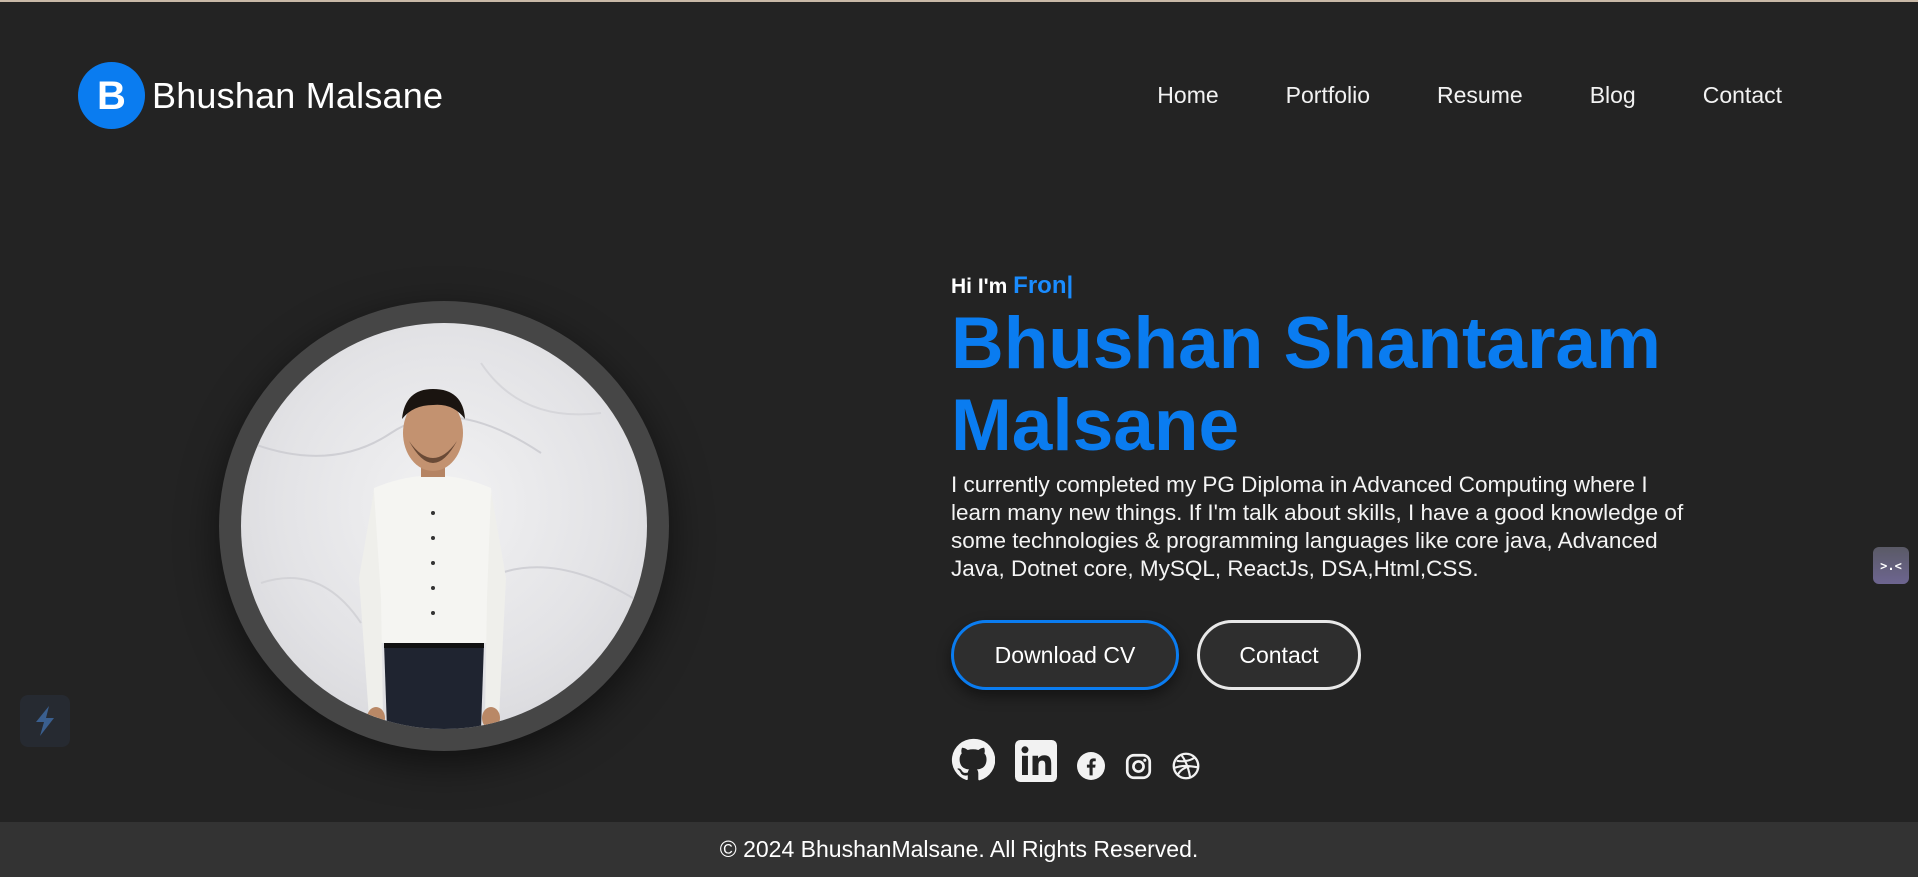  What do you see at coordinates (1043, 285) in the screenshot?
I see `typed-role: Fron|` at bounding box center [1043, 285].